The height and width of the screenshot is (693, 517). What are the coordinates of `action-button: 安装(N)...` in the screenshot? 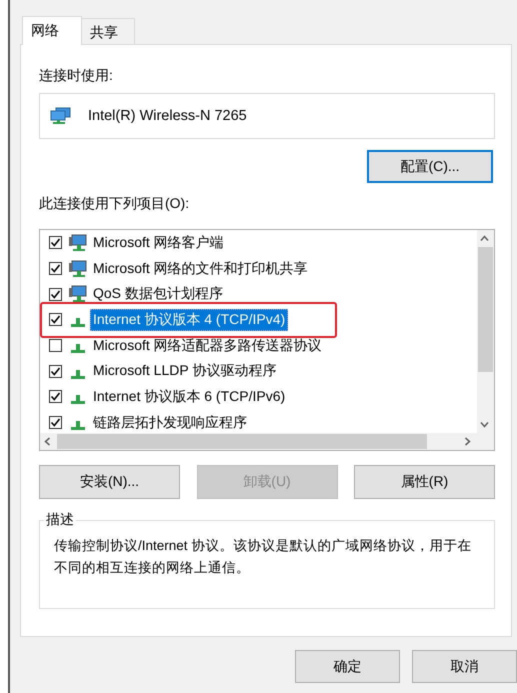 It's located at (109, 482).